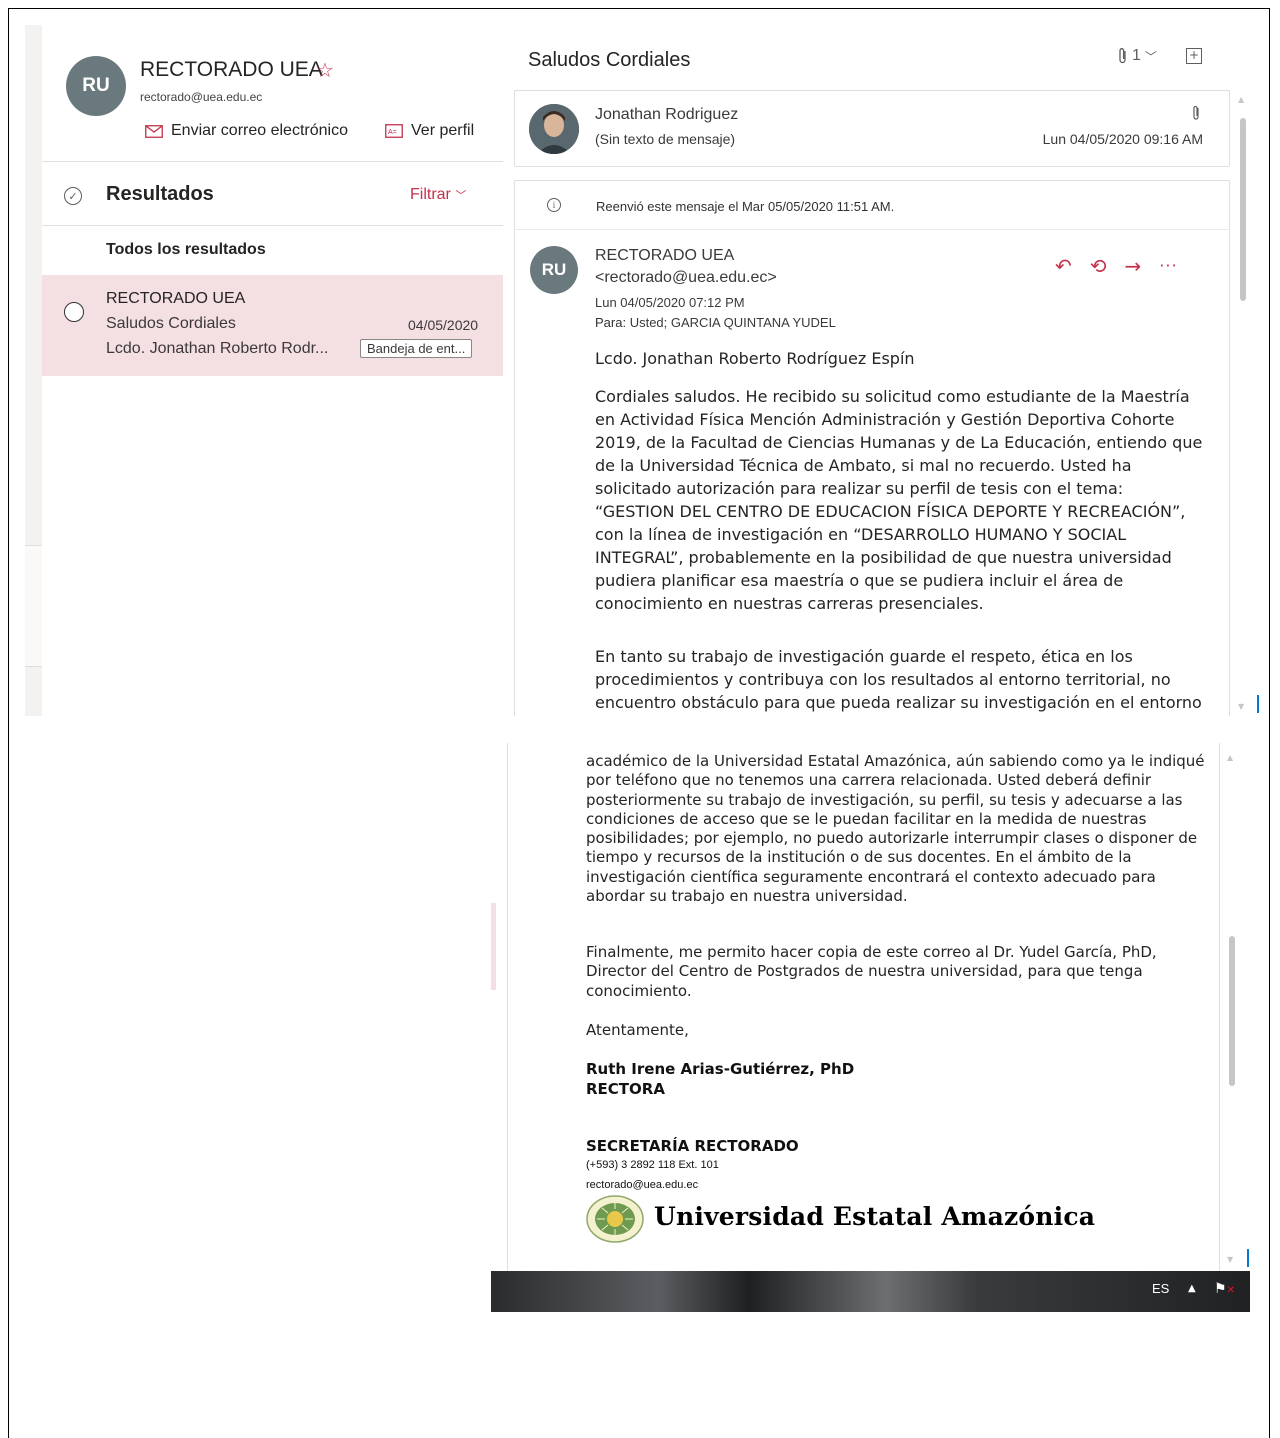  What do you see at coordinates (1063, 266) in the screenshot?
I see `reply-icon: ↶` at bounding box center [1063, 266].